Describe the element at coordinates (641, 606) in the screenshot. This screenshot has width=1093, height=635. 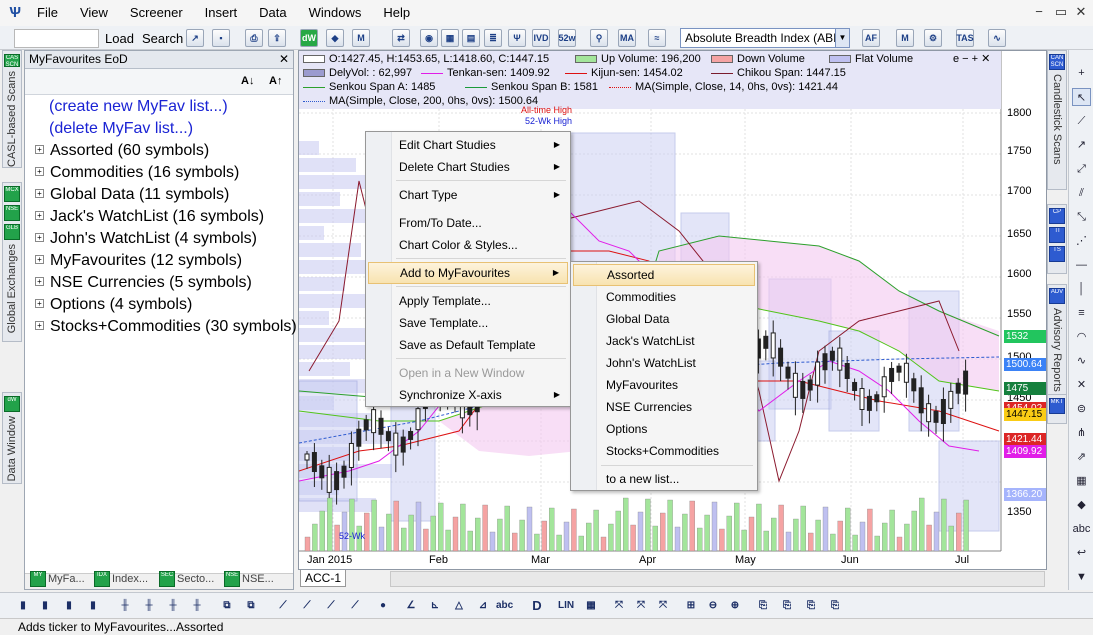
I see `zoom-in-area-icon: ⤧` at that location.